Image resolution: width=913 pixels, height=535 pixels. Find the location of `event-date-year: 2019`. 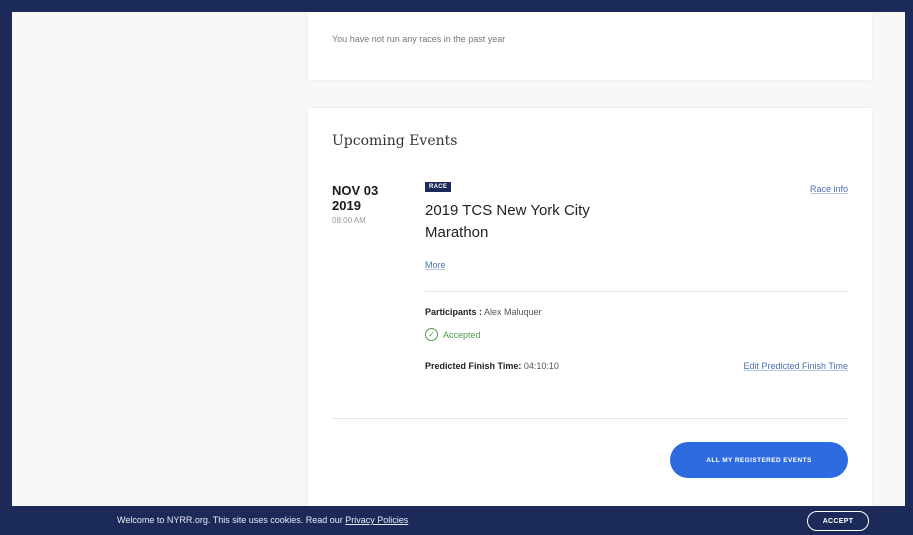

event-date-year: 2019 is located at coordinates (346, 205).